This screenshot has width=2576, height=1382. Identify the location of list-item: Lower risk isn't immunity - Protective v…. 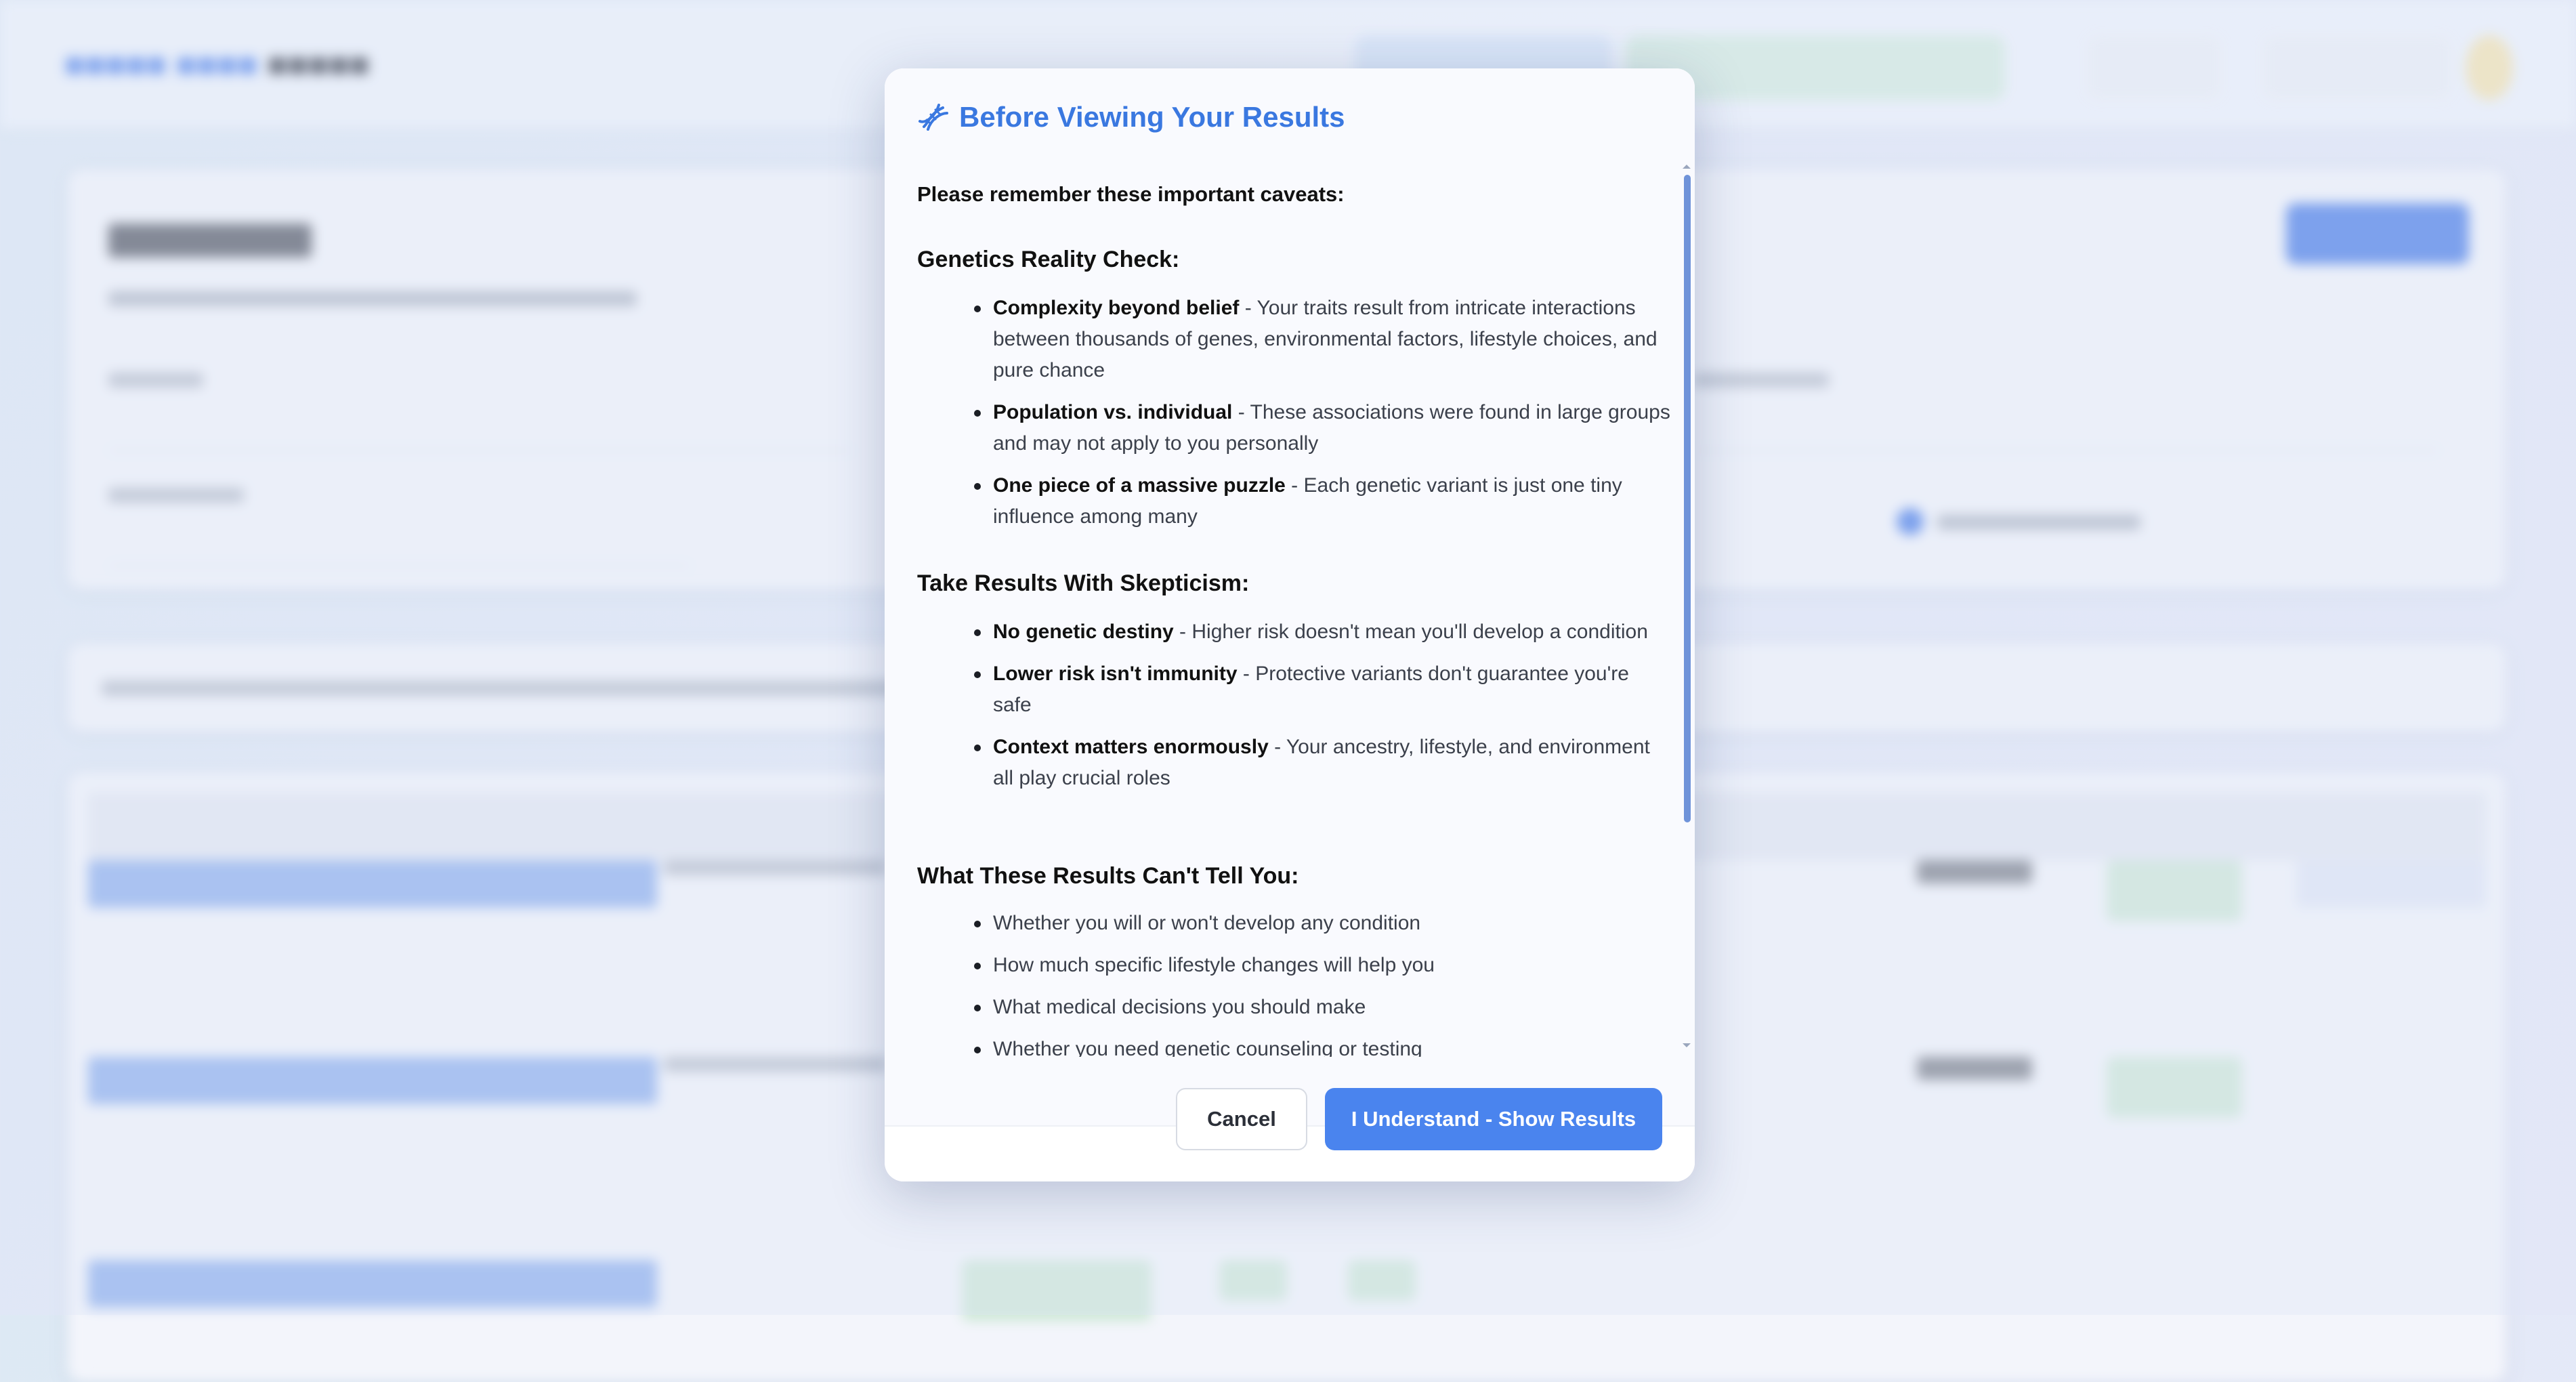
(1322, 689).